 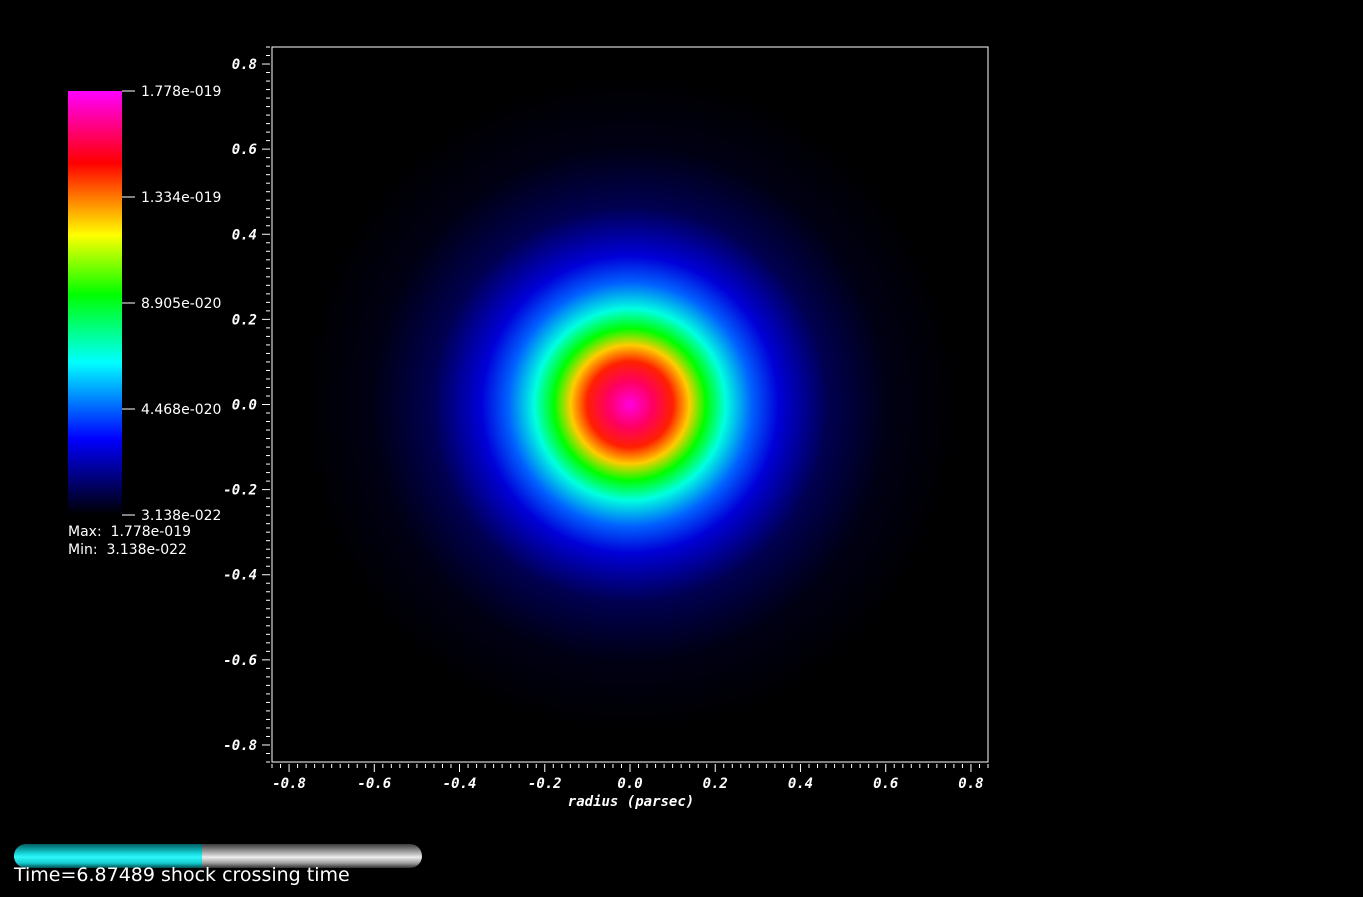 I want to click on y-tick-label: 0.0, so click(x=244, y=406).